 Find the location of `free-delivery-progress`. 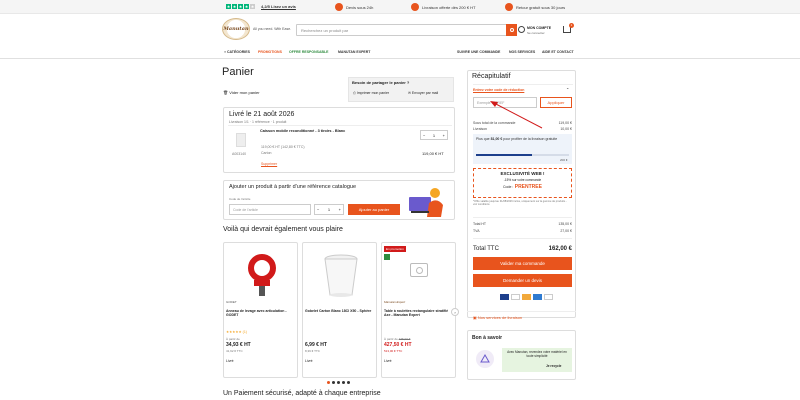

free-delivery-progress is located at coordinates (522, 155).